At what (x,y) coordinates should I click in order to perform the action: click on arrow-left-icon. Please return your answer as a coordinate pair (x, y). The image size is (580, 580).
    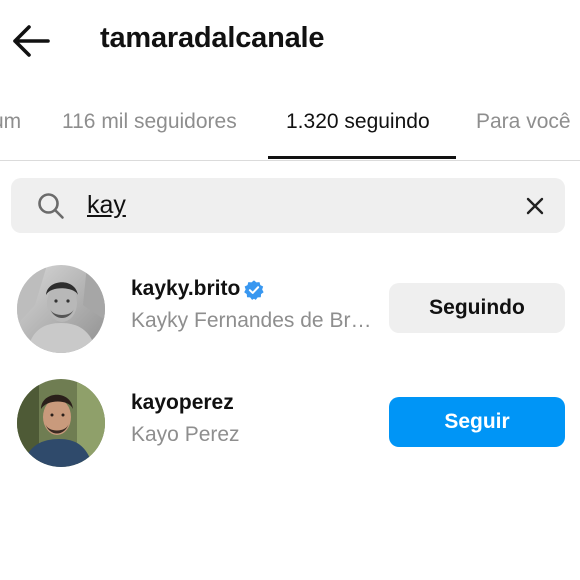
    Looking at the image, I should click on (31, 41).